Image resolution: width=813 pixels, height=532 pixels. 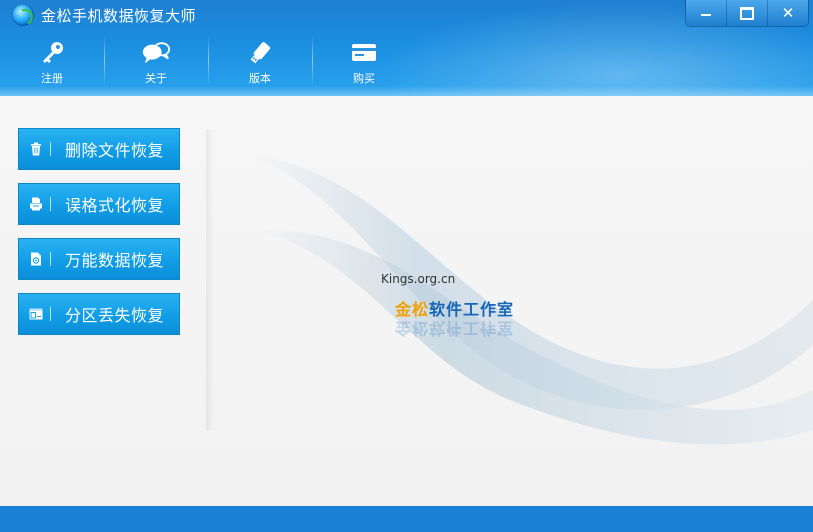 I want to click on toolbar-buy-label: 购买, so click(x=364, y=78).